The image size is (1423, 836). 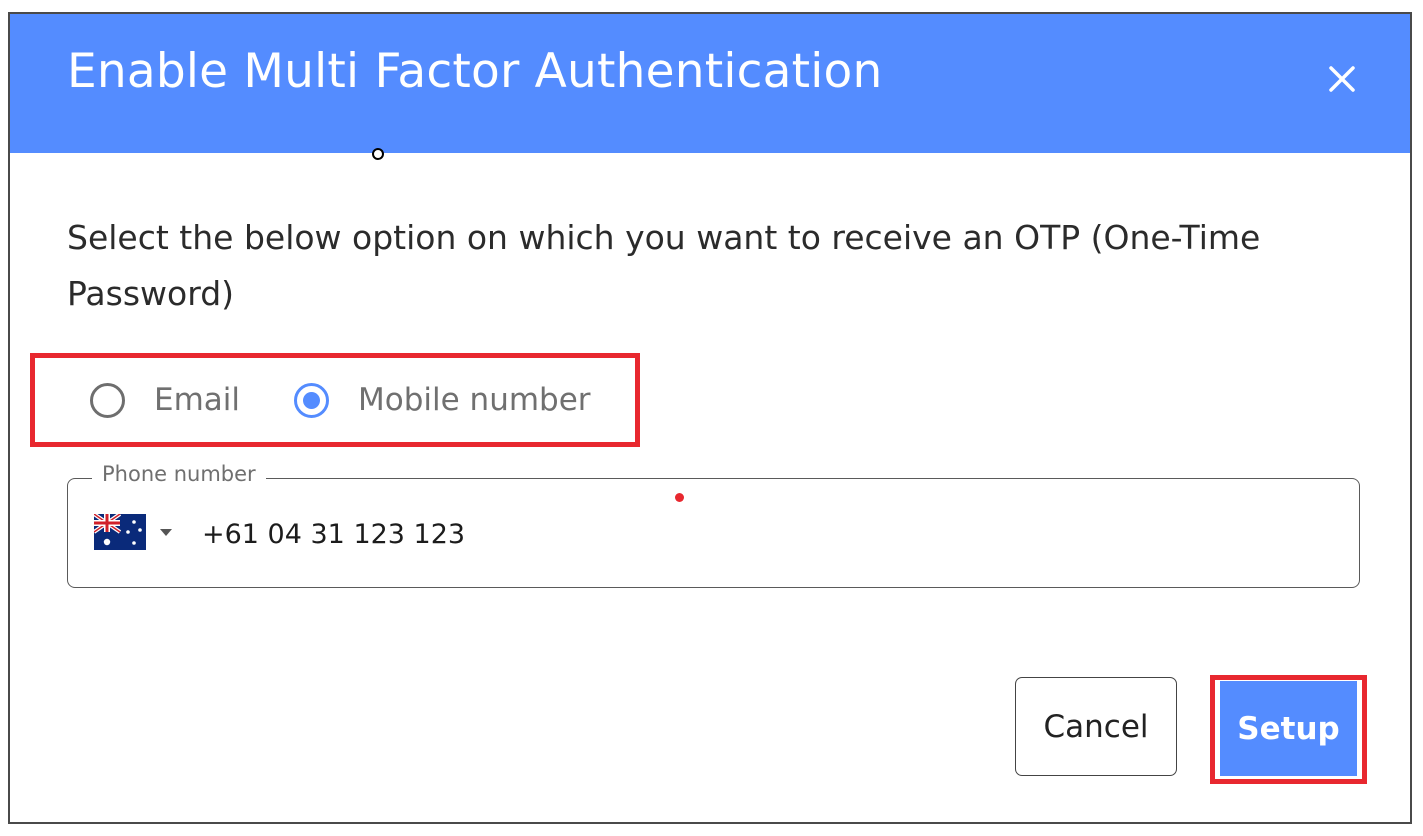 I want to click on cursor-marker, so click(x=378, y=154).